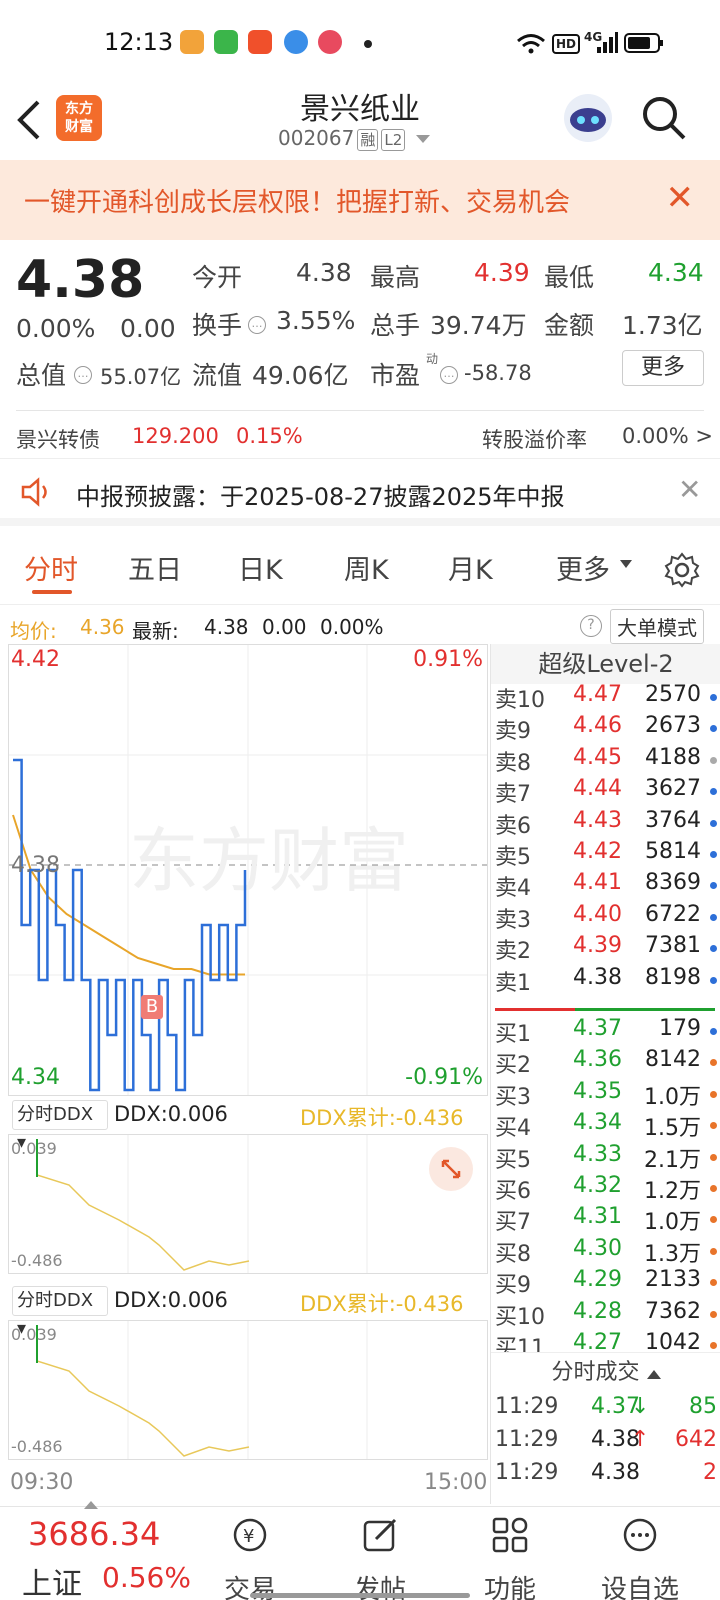  What do you see at coordinates (588, 118) in the screenshot?
I see `robot-assistant-icon` at bounding box center [588, 118].